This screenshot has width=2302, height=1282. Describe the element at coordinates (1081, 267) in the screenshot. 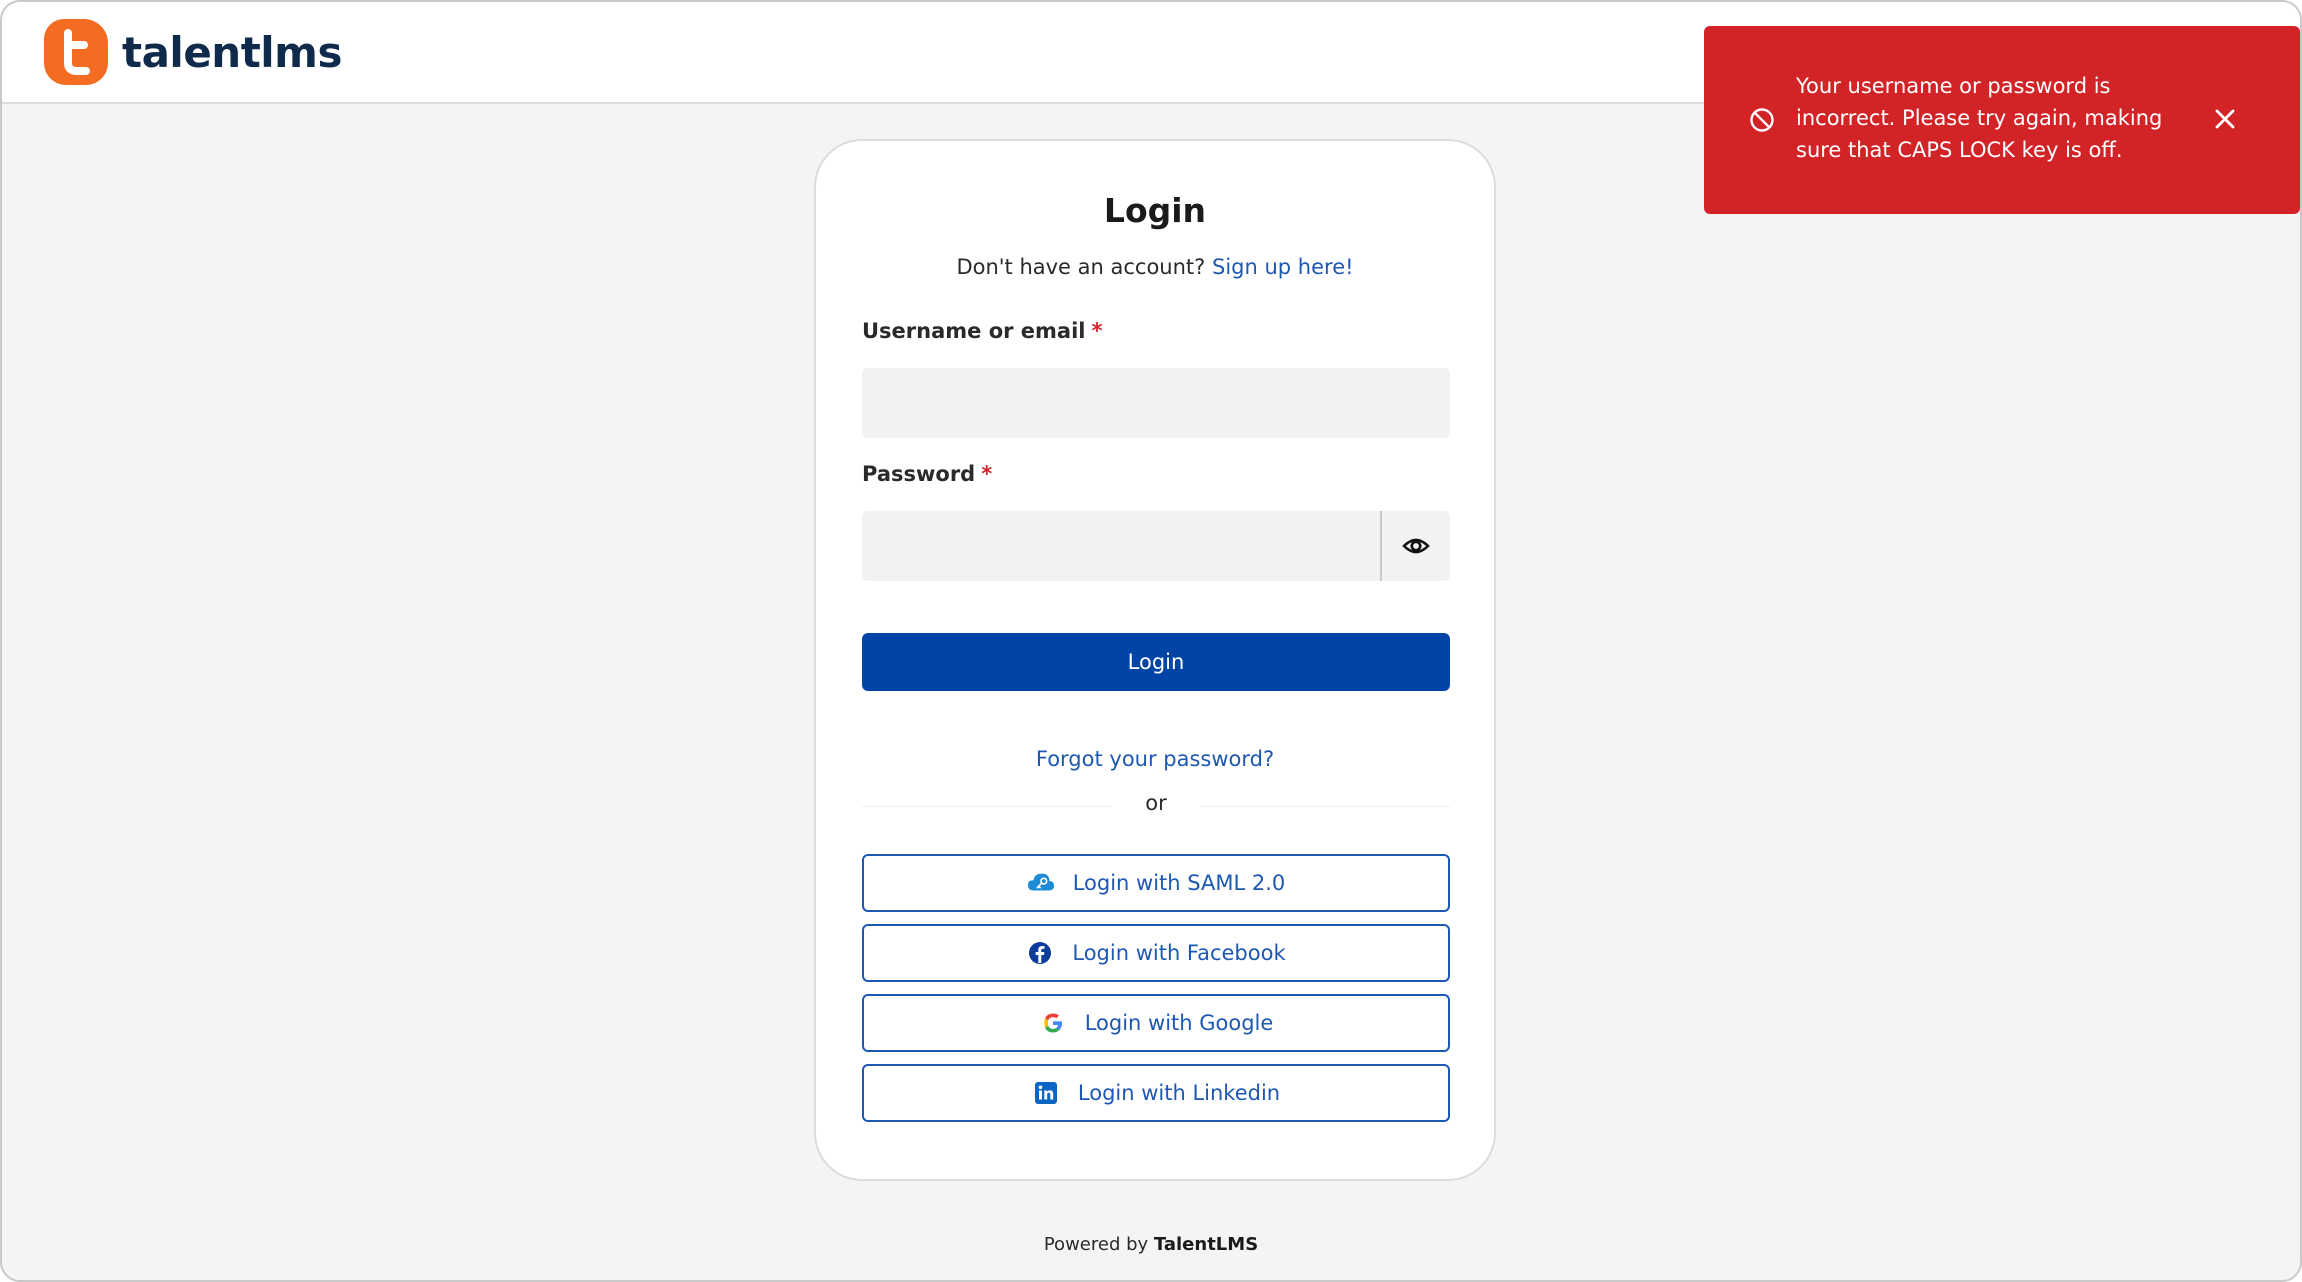

I see `signup-prompt-text: Don't have an account?` at that location.